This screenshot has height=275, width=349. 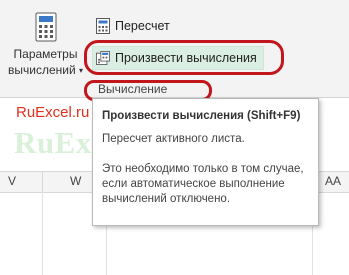 What do you see at coordinates (142, 26) in the screenshot?
I see `recalculate-label: Пересчет` at bounding box center [142, 26].